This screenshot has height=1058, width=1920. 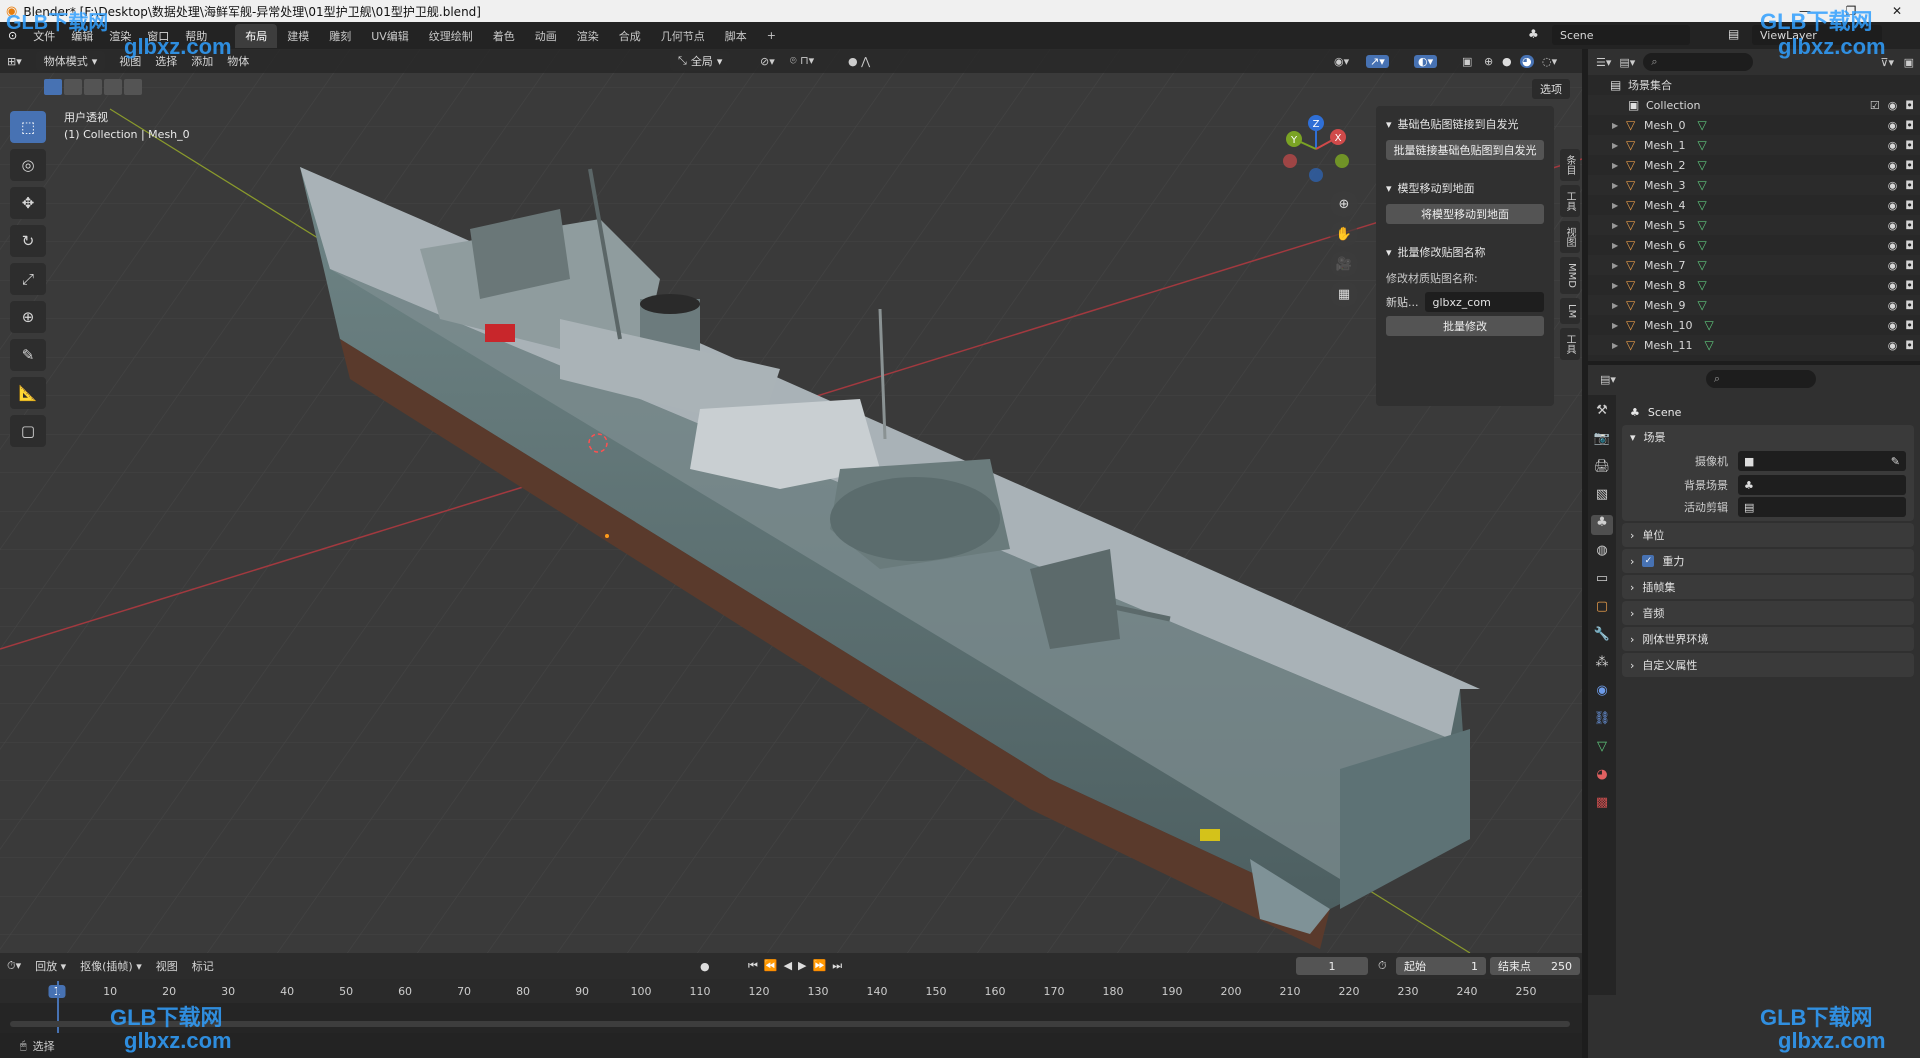 What do you see at coordinates (28, 127) in the screenshot?
I see `select-box-tool-icon: ⬚` at bounding box center [28, 127].